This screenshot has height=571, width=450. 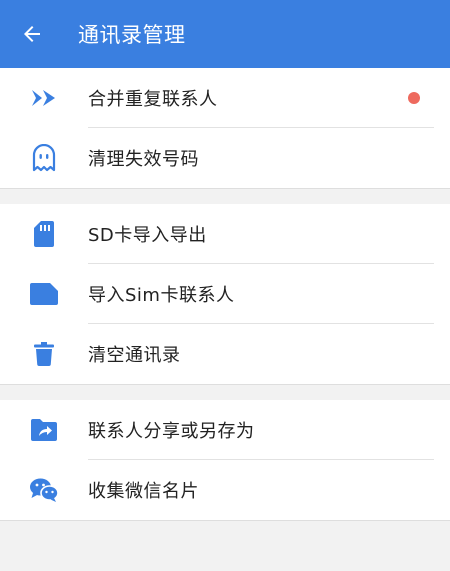 I want to click on back-button, so click(x=32, y=34).